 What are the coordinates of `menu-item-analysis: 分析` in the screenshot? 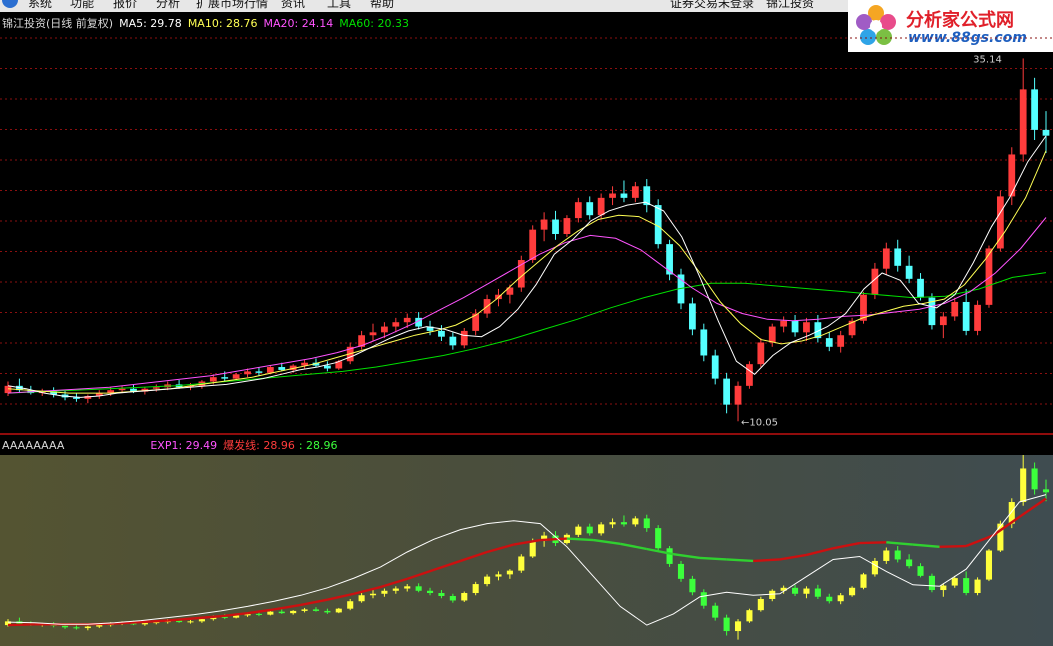 It's located at (168, 5).